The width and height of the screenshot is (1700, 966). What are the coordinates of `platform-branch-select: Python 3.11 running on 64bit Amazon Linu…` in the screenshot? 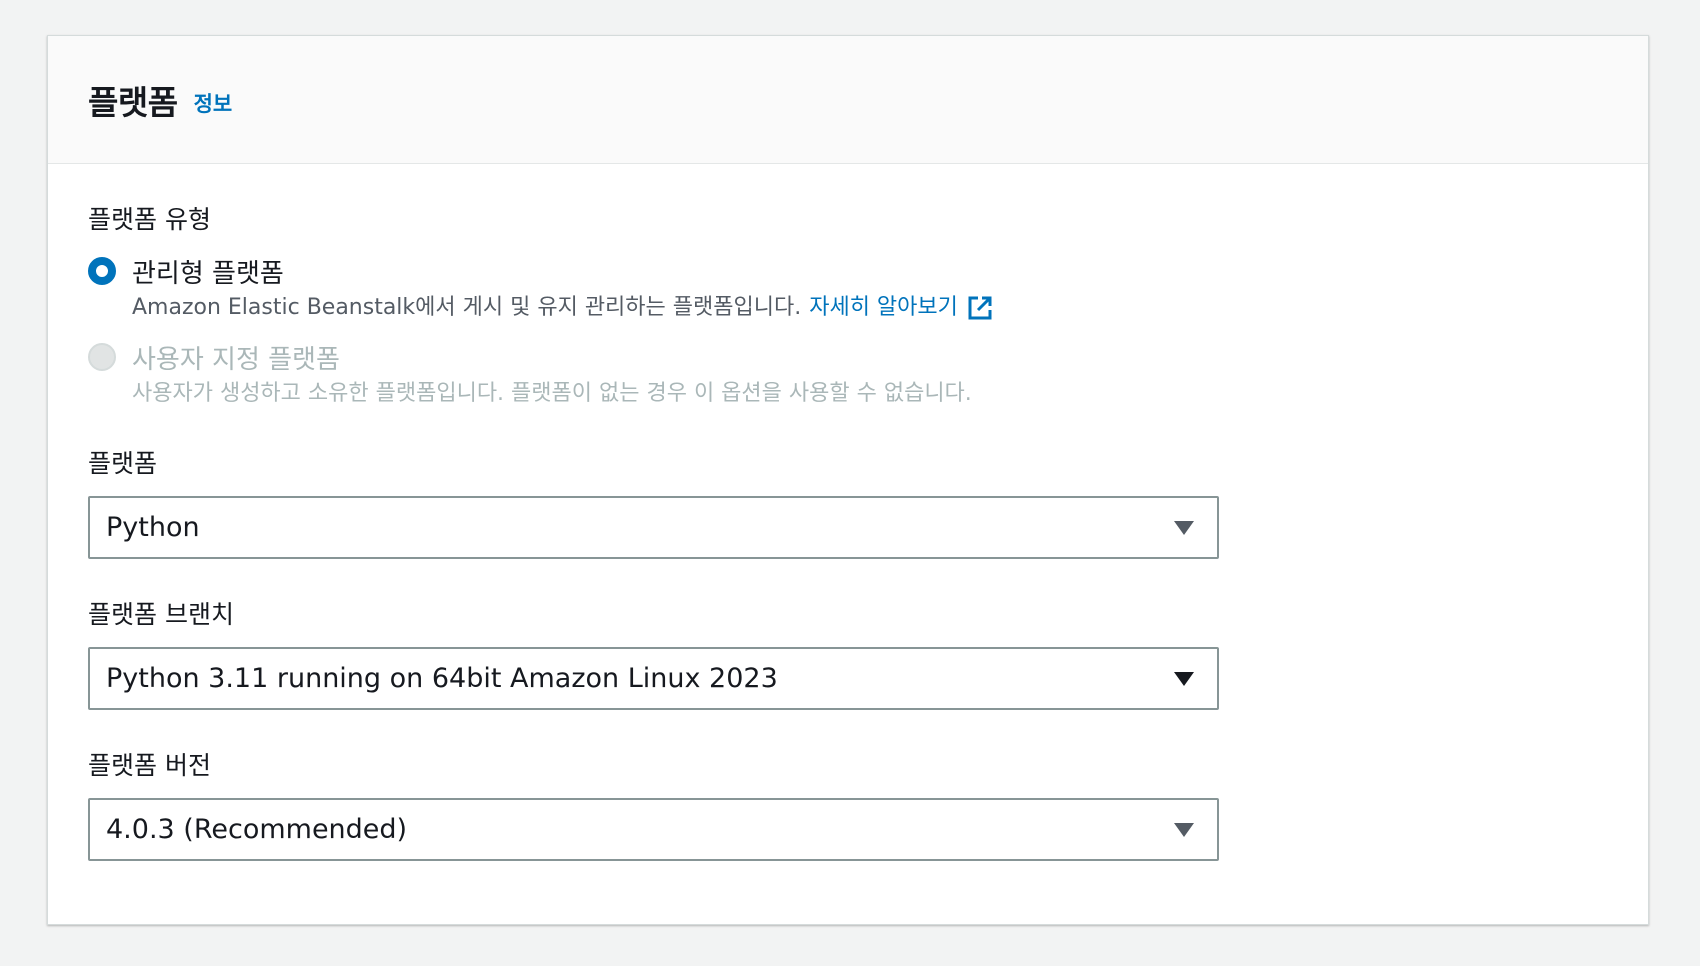 It's located at (653, 678).